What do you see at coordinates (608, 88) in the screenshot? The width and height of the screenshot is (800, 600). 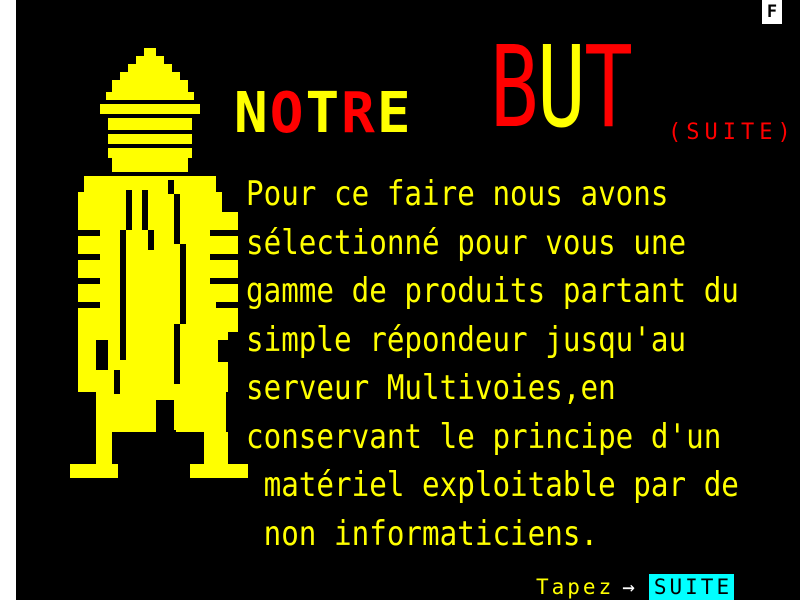 I see `title-but-letter: T` at bounding box center [608, 88].